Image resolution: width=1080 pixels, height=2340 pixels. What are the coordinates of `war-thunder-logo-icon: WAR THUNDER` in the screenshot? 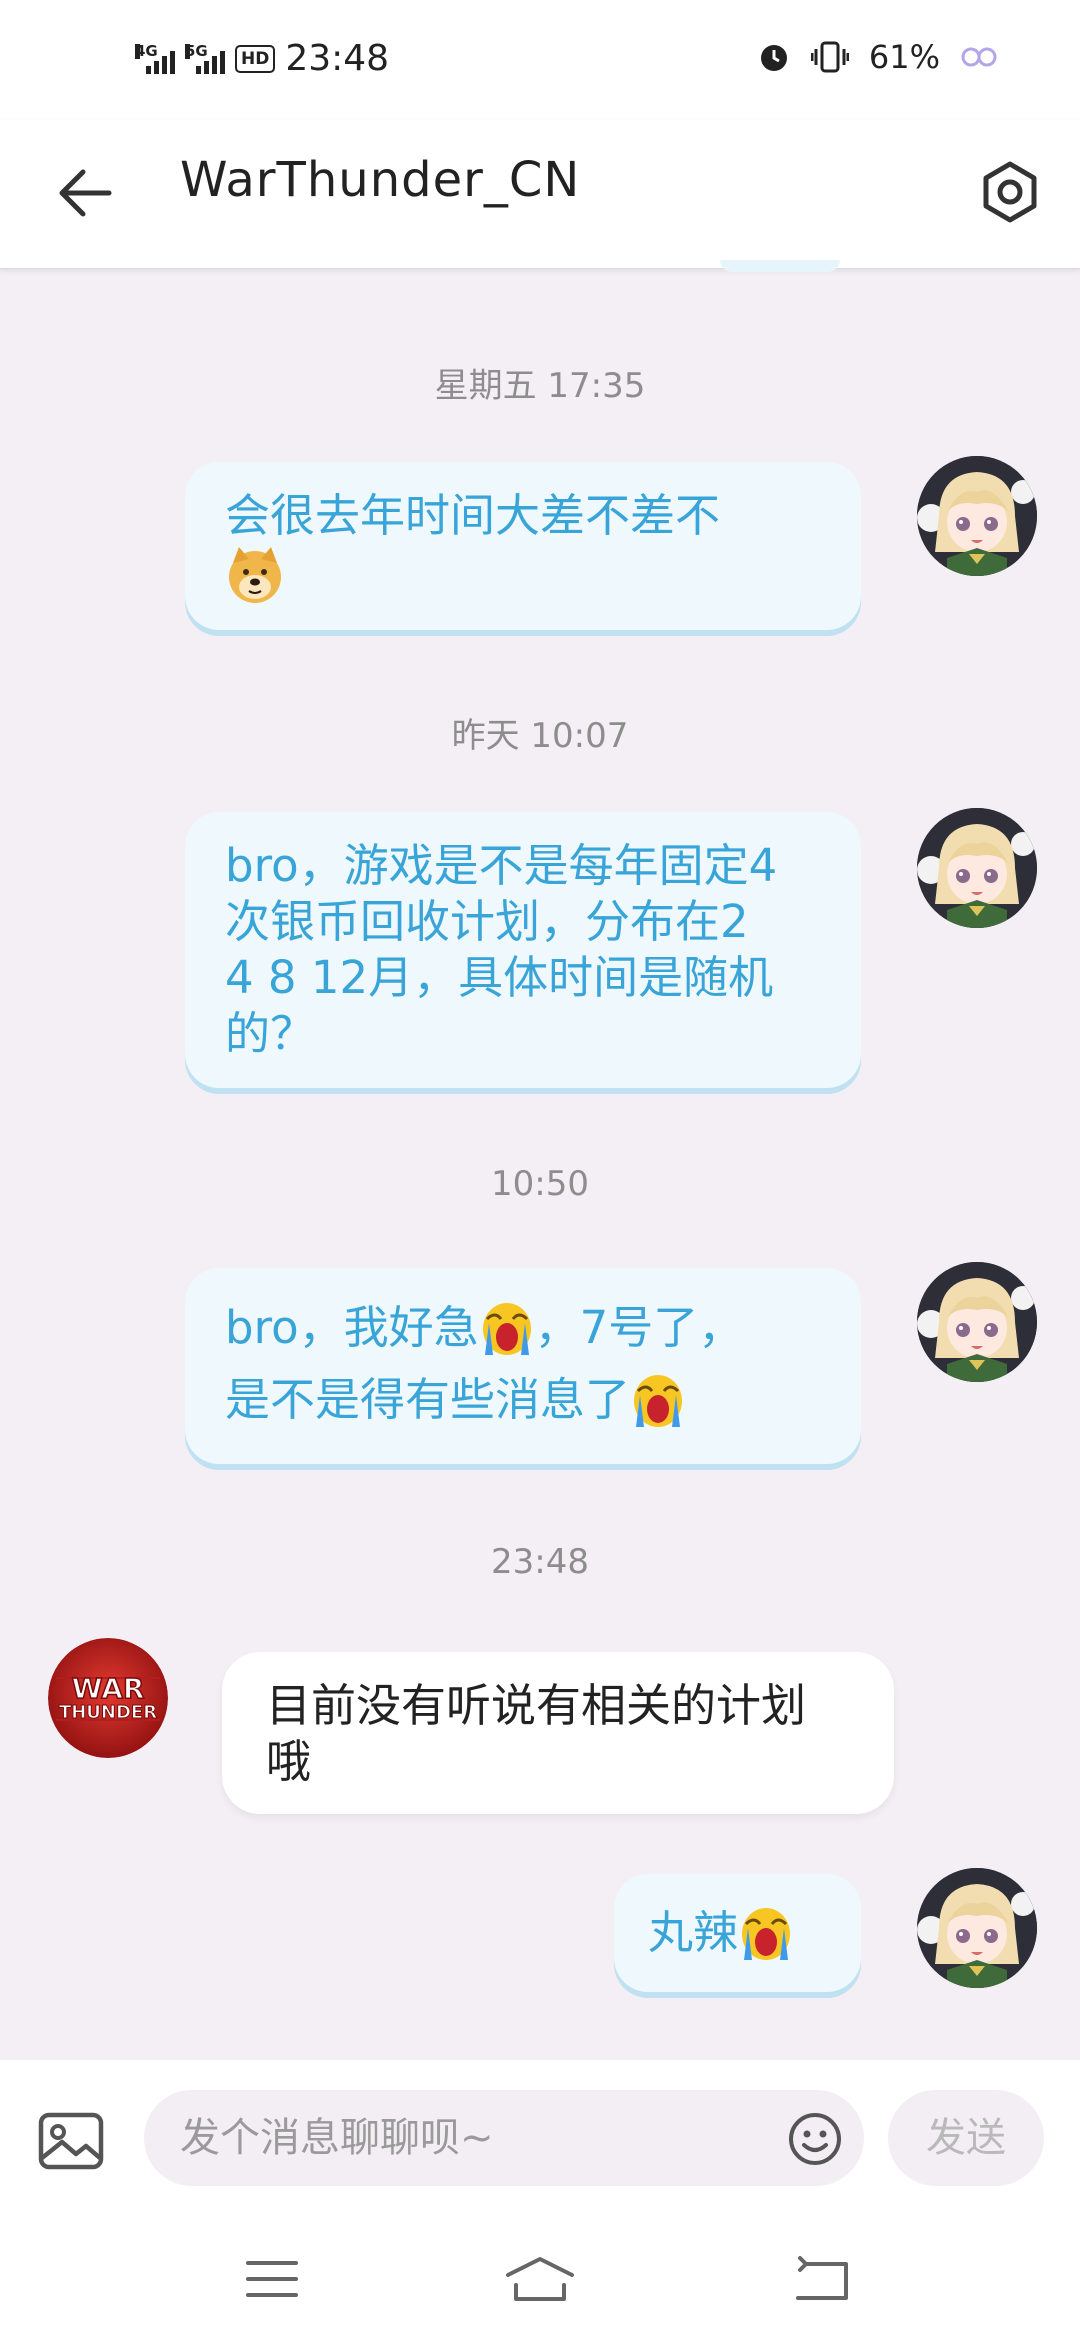 It's located at (108, 1698).